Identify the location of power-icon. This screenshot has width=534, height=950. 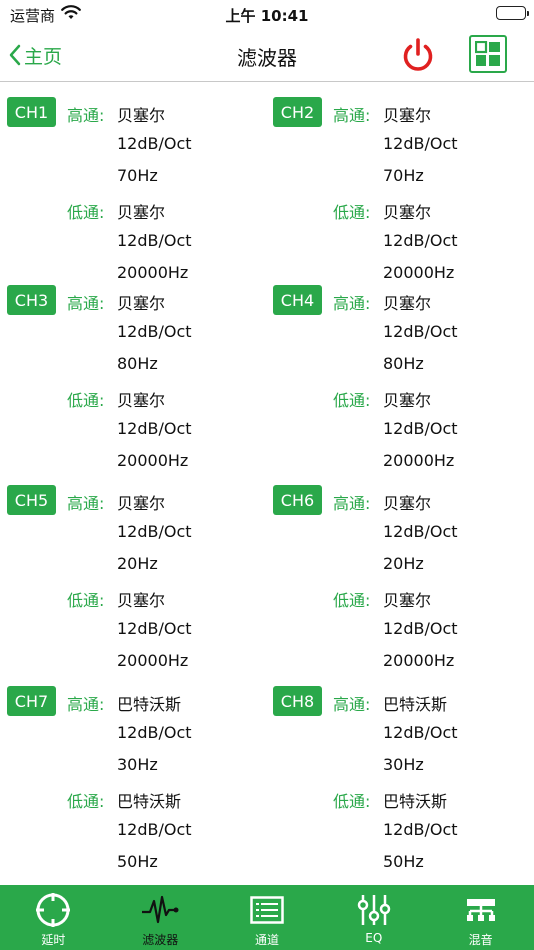
(418, 54).